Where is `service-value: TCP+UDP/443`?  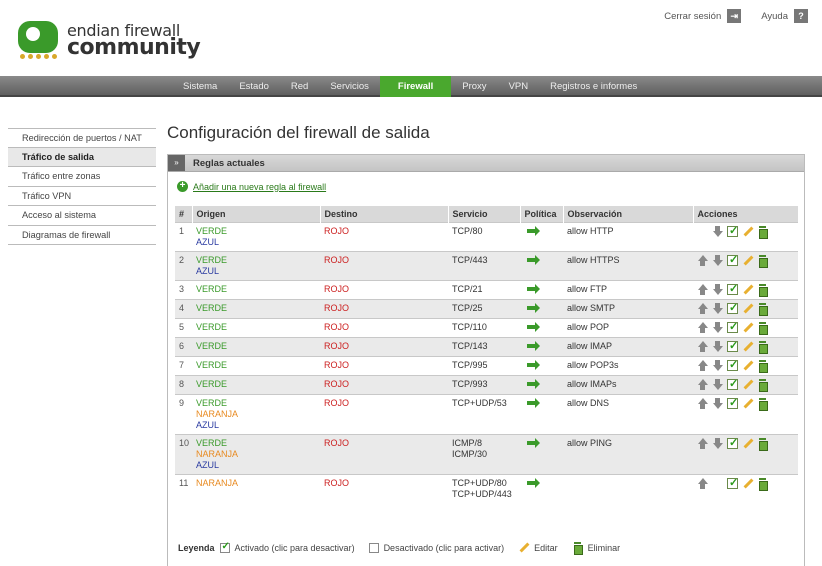
service-value: TCP+UDP/443 is located at coordinates (482, 493).